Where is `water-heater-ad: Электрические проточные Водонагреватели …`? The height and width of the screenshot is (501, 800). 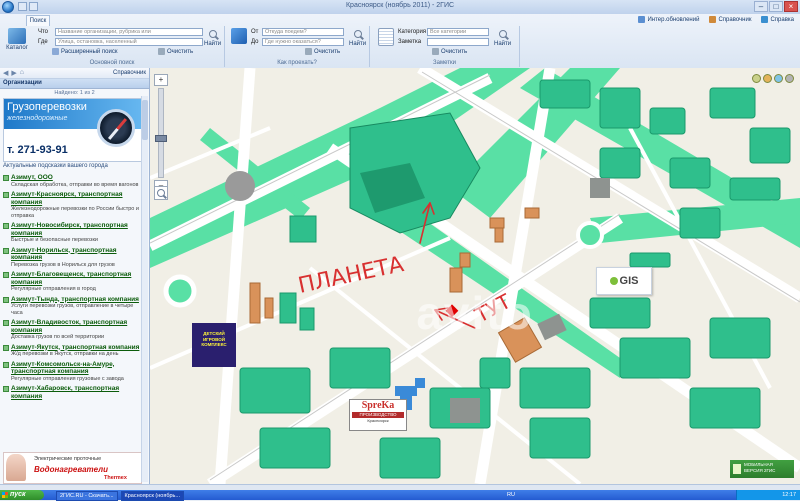 water-heater-ad: Электрические проточные Водонагреватели … is located at coordinates (72, 468).